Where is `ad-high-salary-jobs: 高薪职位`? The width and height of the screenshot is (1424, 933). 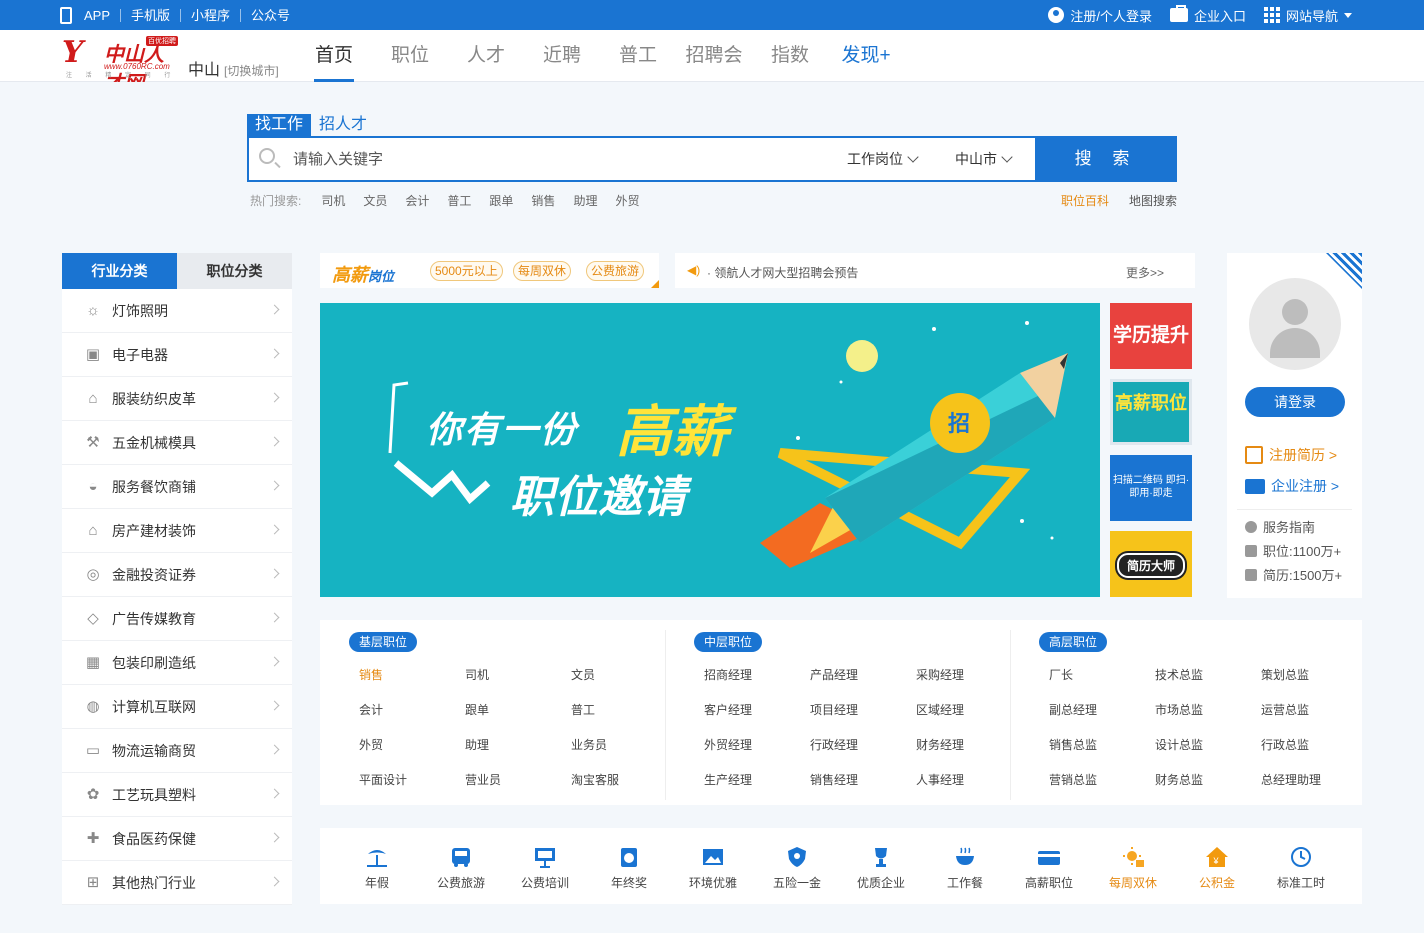 ad-high-salary-jobs: 高薪职位 is located at coordinates (1151, 412).